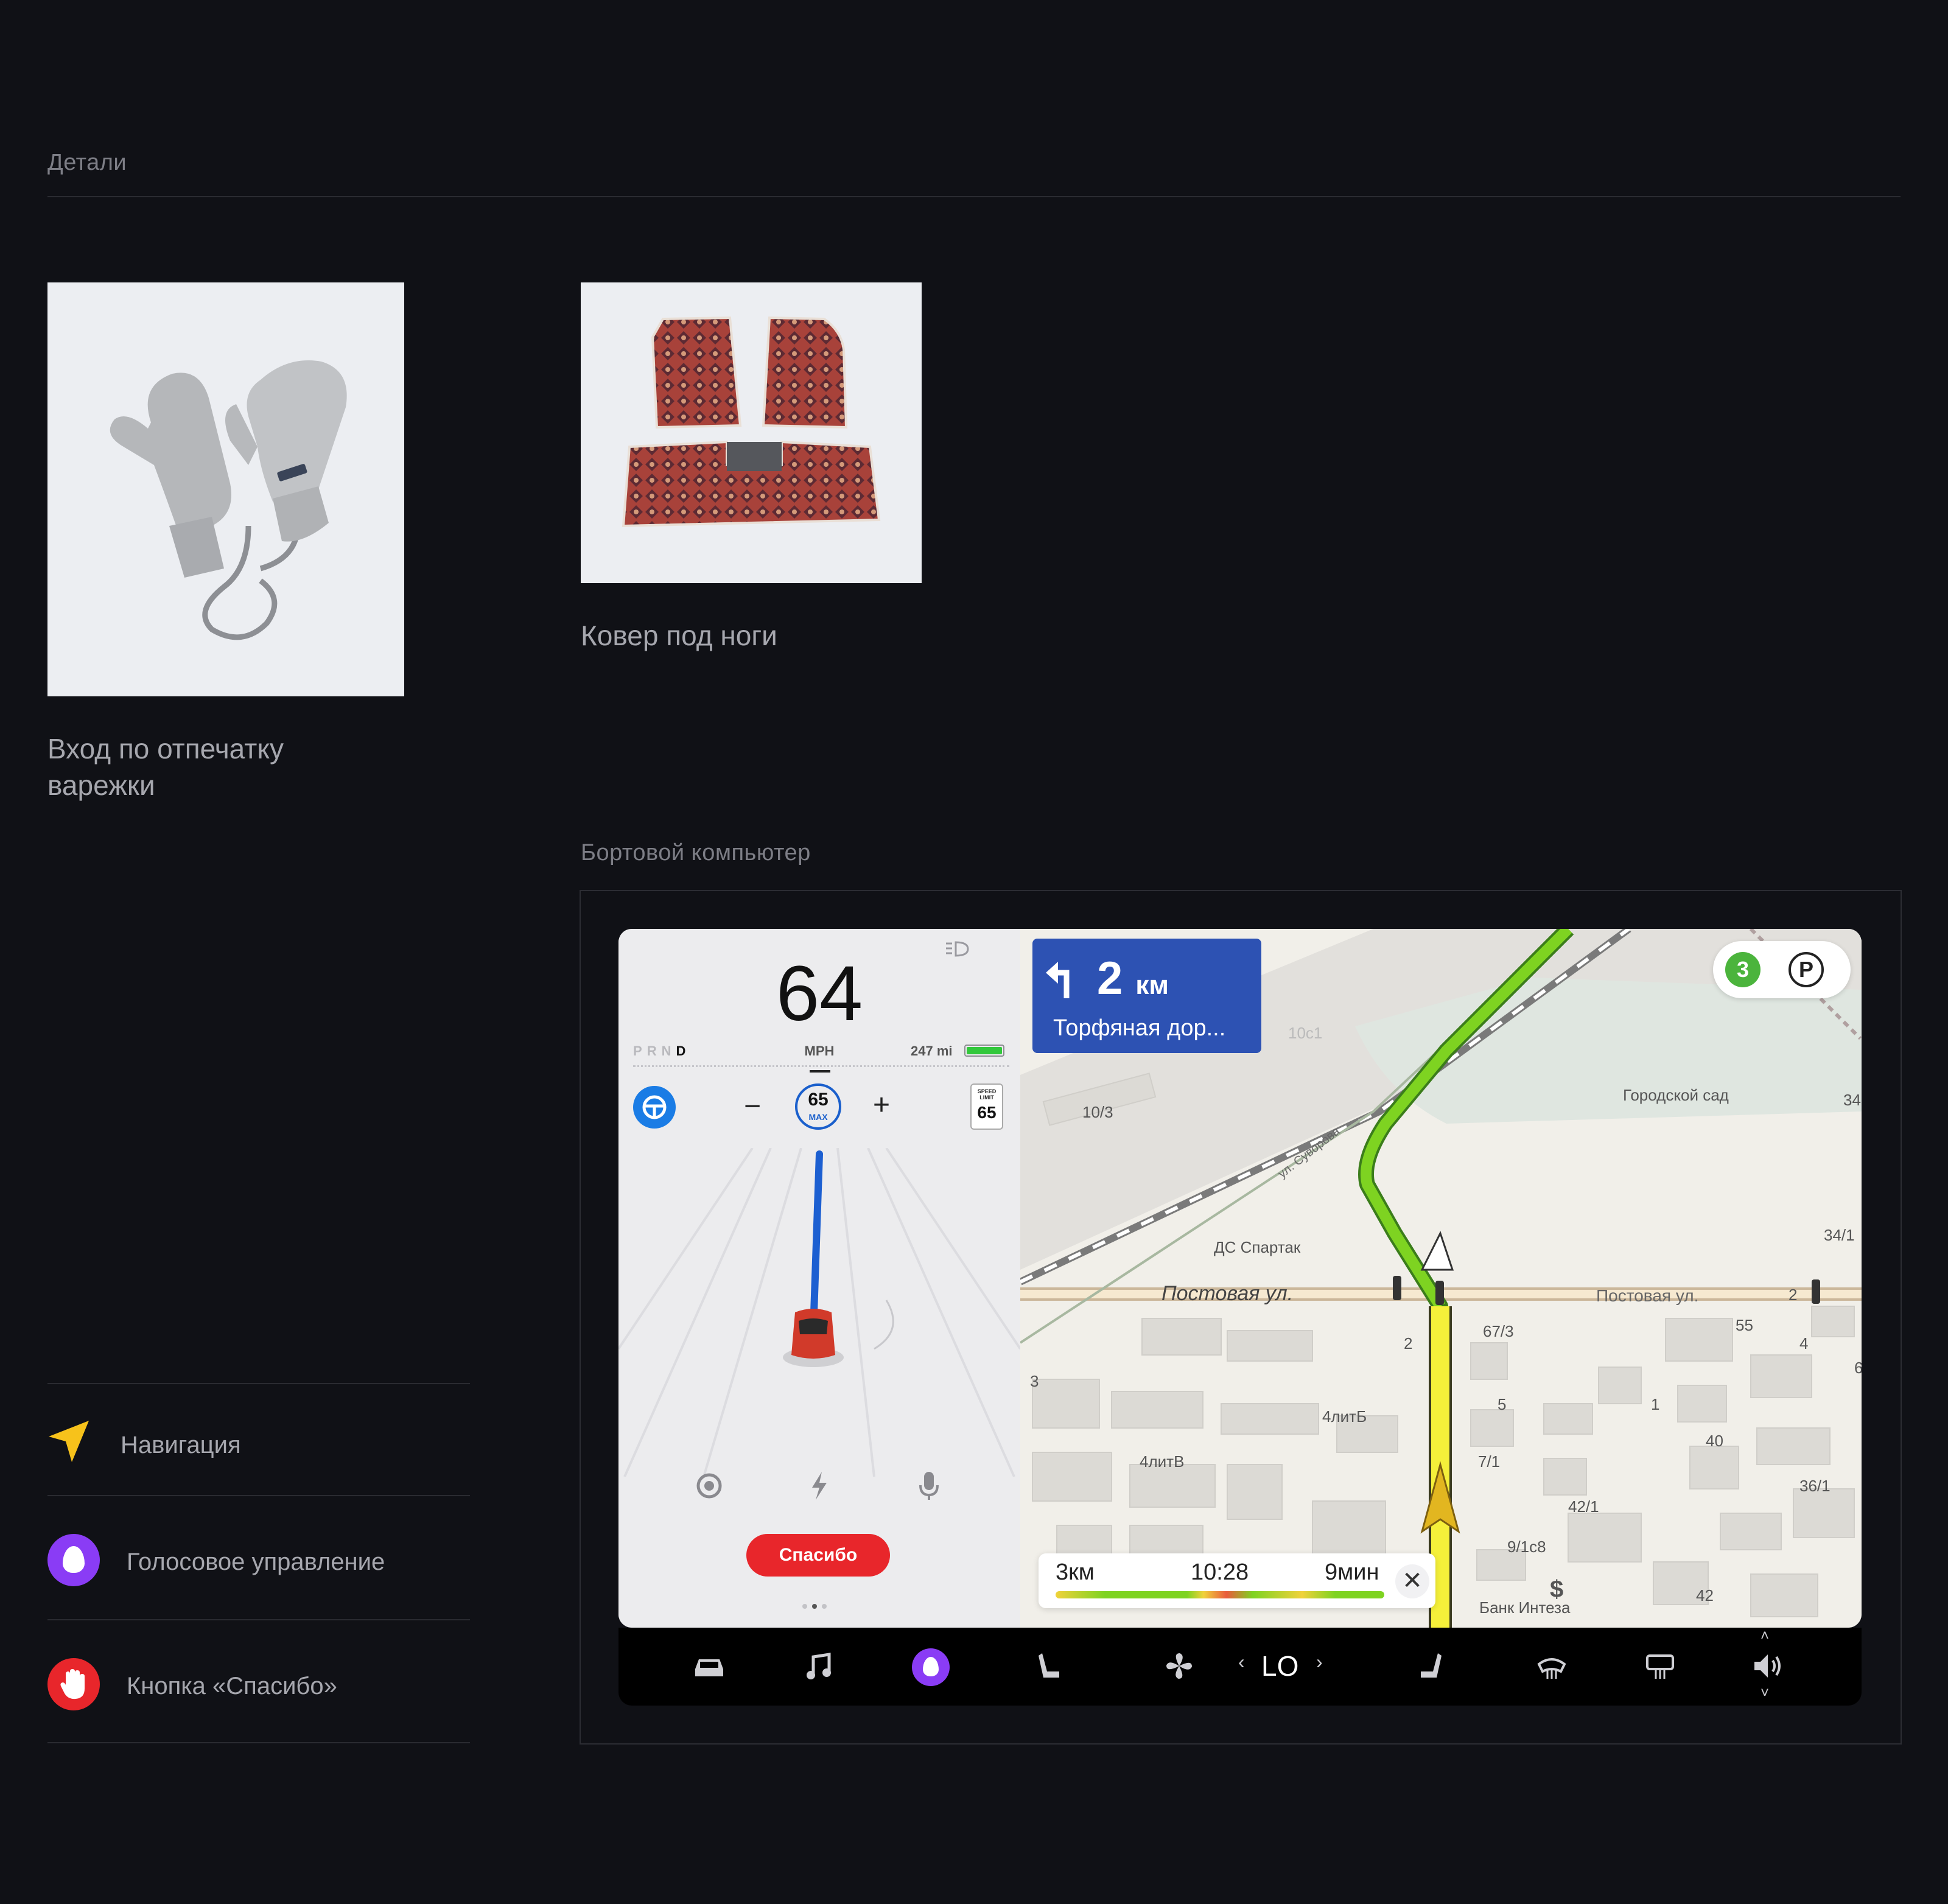  Describe the element at coordinates (1152, 985) in the screenshot. I see `maneuver-distance-unit: км` at that location.